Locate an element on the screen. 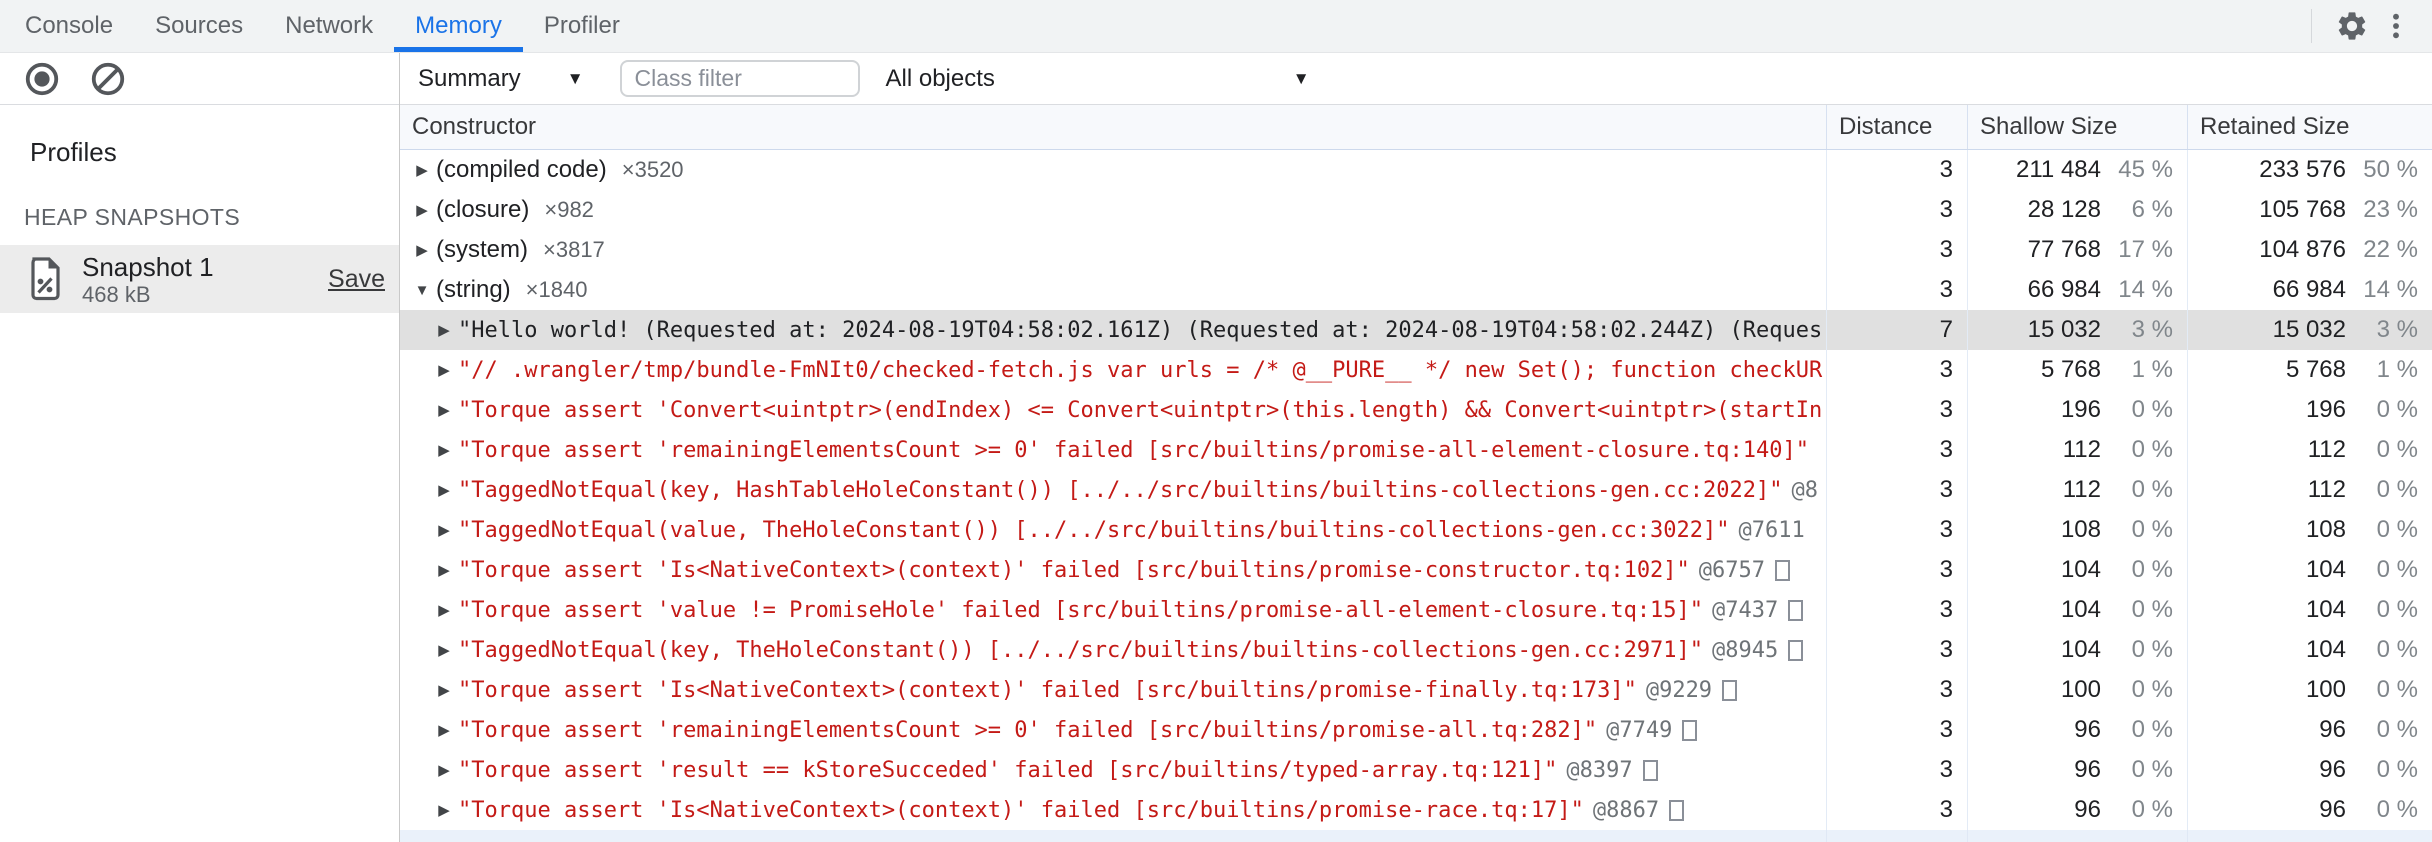  column-header-retained-size: Retained Size is located at coordinates (2309, 127).